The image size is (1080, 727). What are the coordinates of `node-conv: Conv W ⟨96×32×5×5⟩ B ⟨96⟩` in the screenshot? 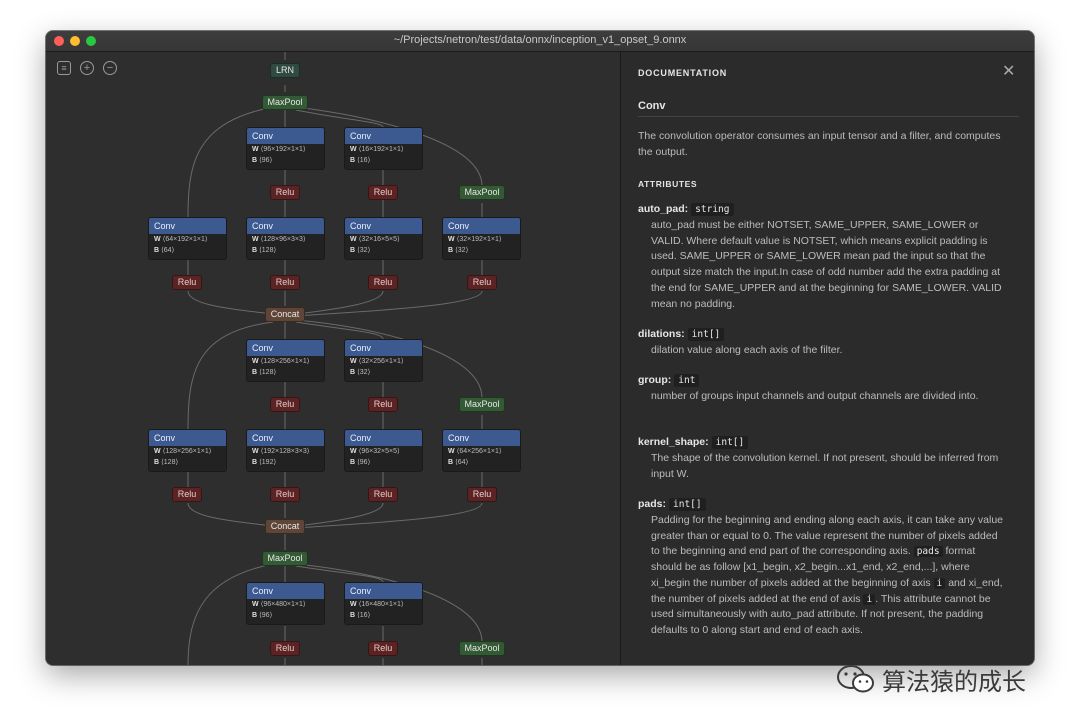 It's located at (383, 450).